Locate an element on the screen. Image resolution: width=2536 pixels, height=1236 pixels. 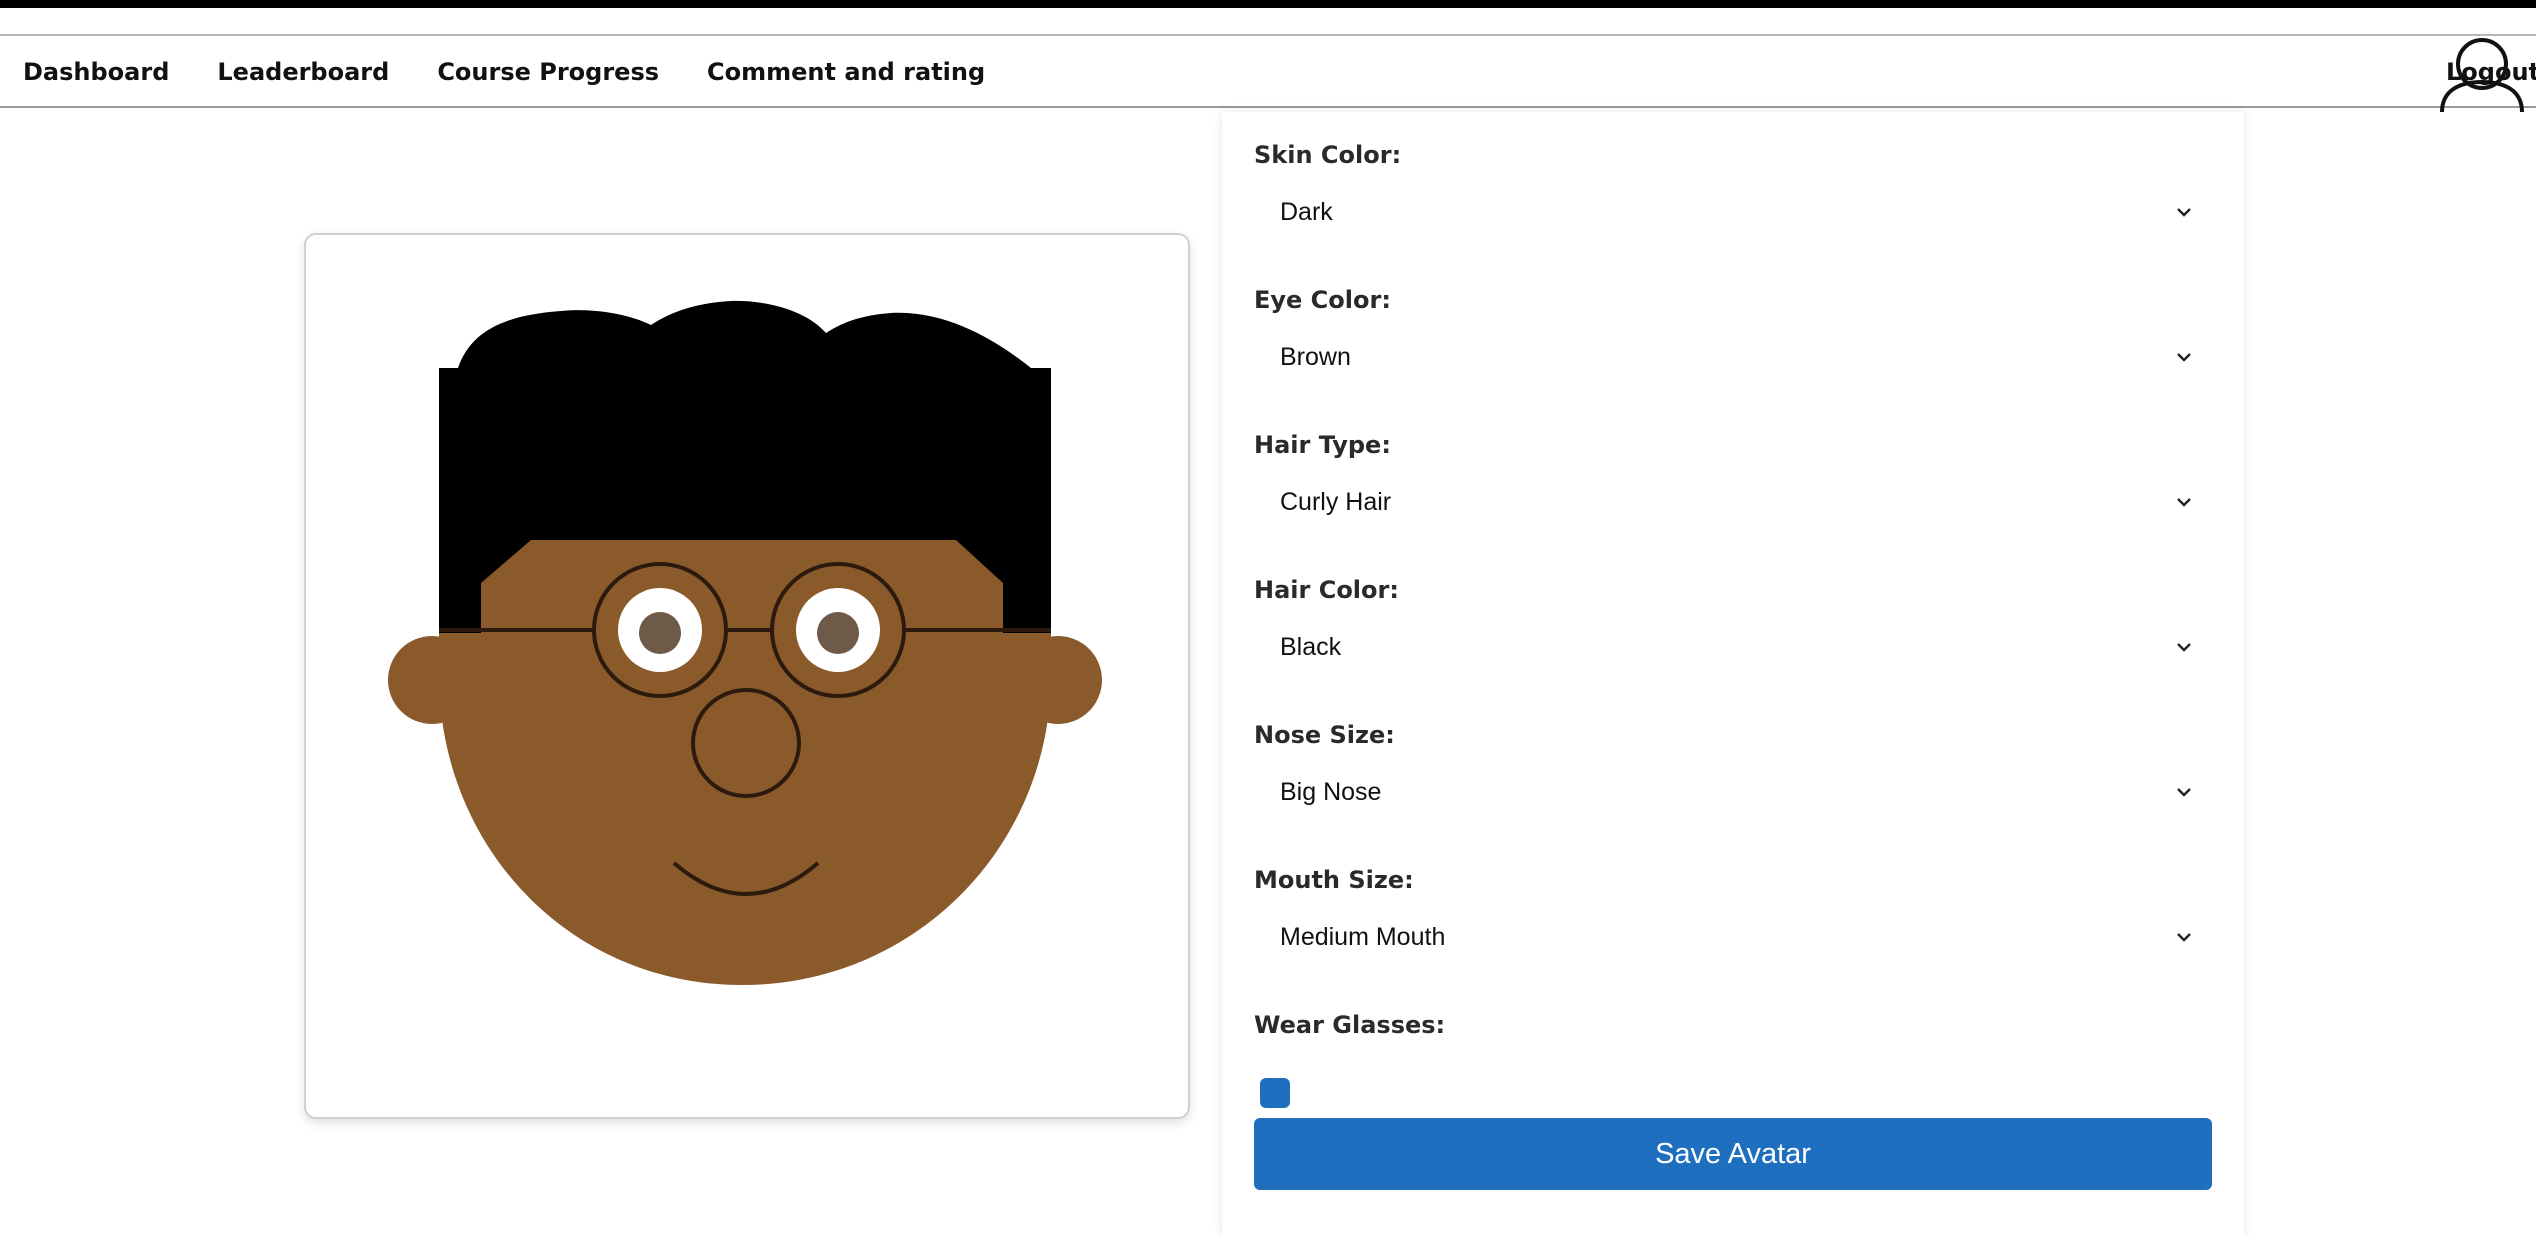
nav-link-dashboard: Dashboard is located at coordinates (96, 72).